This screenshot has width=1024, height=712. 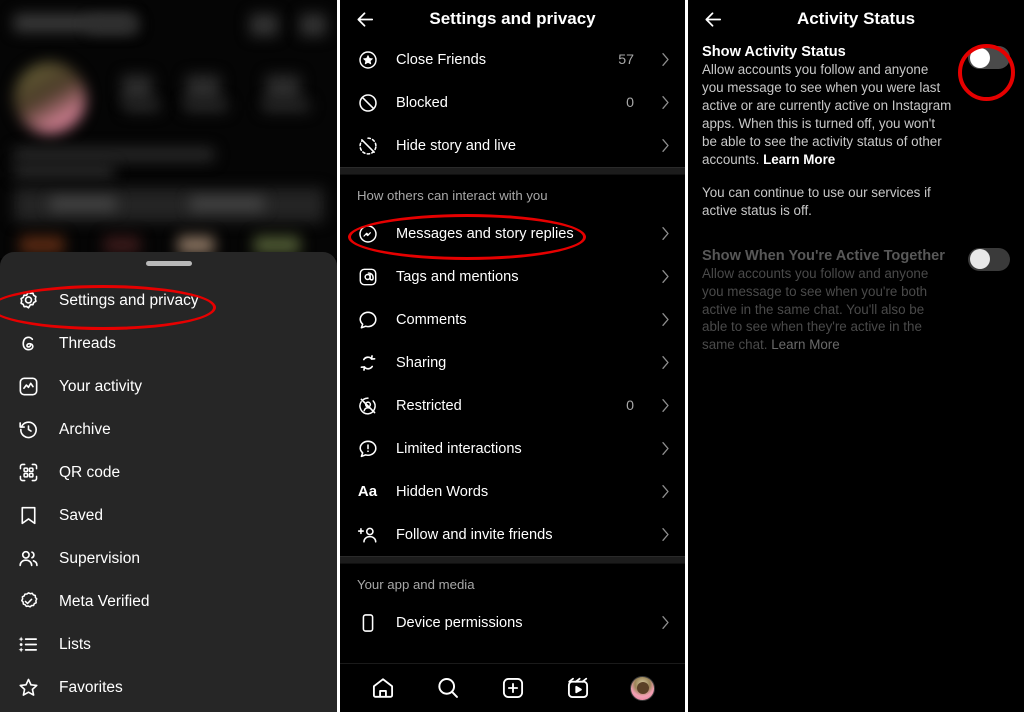 What do you see at coordinates (512, 59) in the screenshot?
I see `settings-row-close-friends: Close Friends 57` at bounding box center [512, 59].